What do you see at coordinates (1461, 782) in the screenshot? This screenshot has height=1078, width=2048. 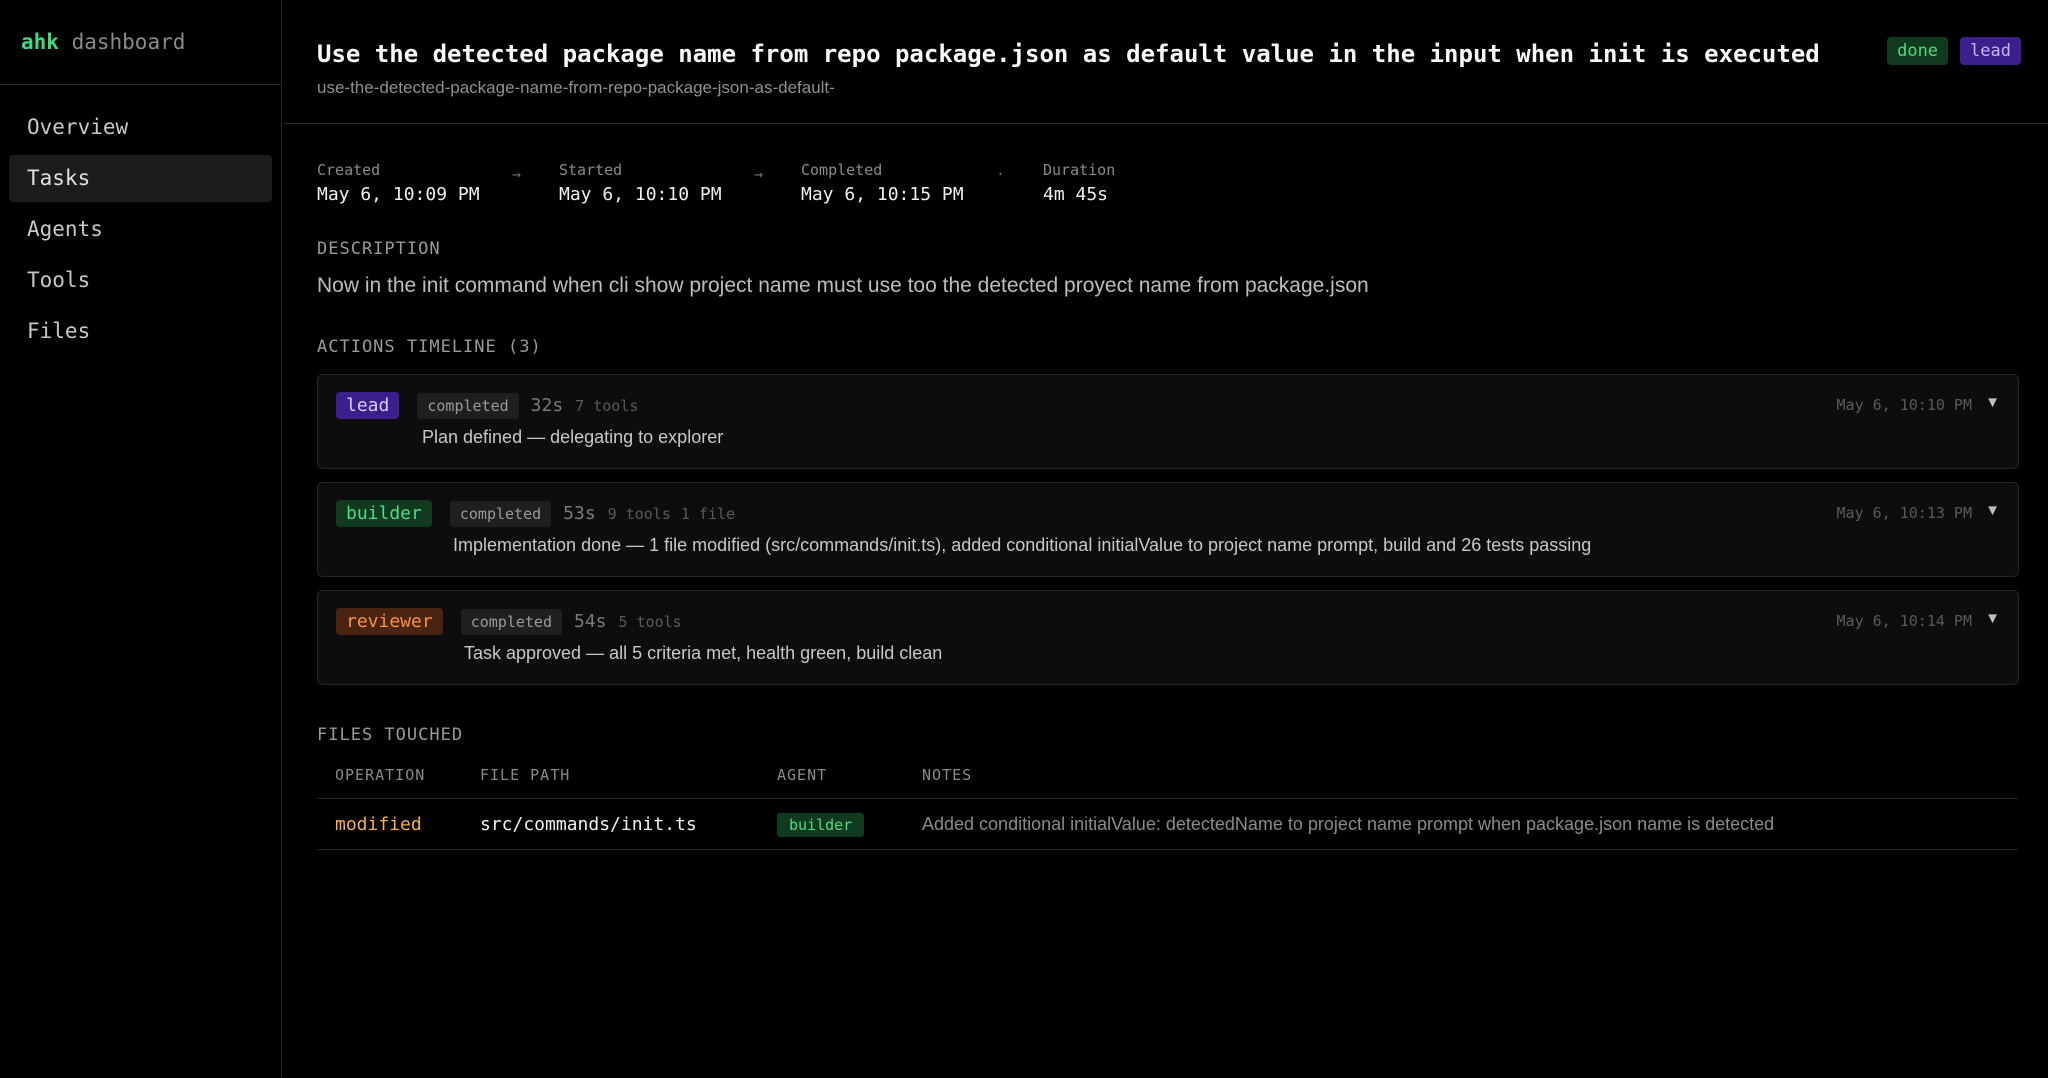 I see `column-header-notes: NOTES` at bounding box center [1461, 782].